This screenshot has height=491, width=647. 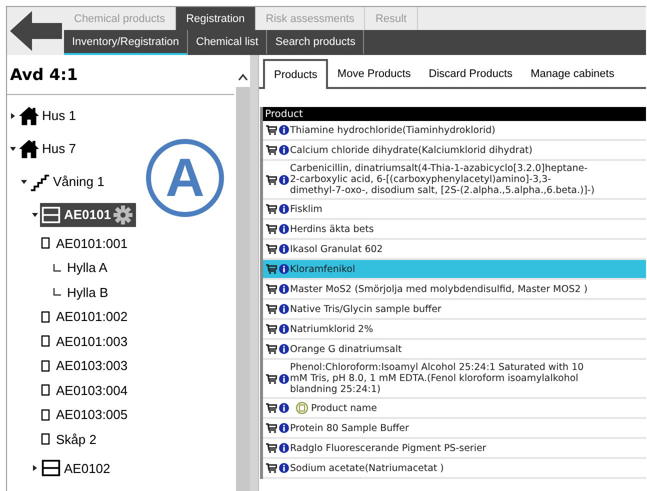 What do you see at coordinates (302, 408) in the screenshot?
I see `note-icon` at bounding box center [302, 408].